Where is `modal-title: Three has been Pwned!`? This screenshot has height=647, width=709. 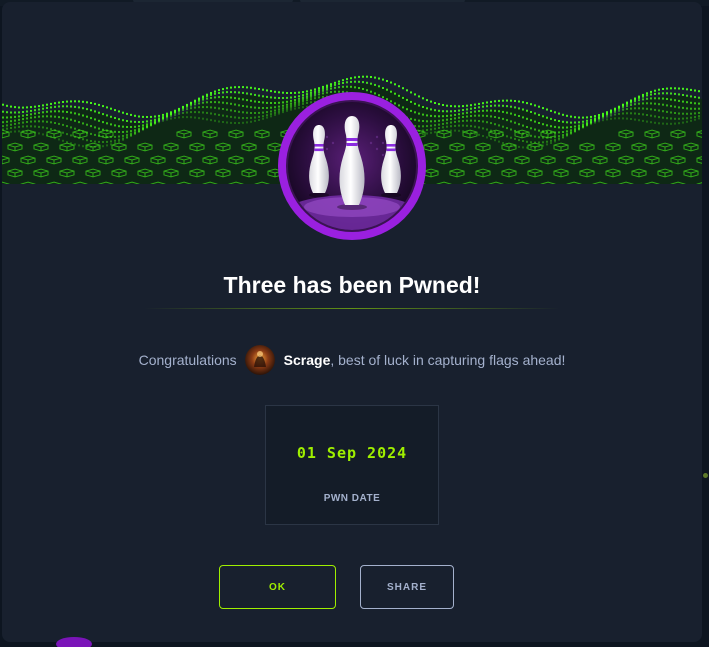 modal-title: Three has been Pwned! is located at coordinates (352, 285).